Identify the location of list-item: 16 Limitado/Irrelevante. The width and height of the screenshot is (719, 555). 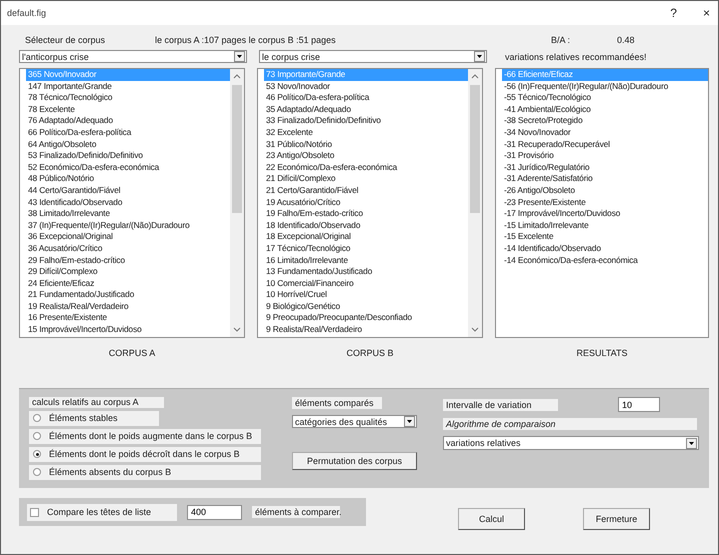
(366, 260).